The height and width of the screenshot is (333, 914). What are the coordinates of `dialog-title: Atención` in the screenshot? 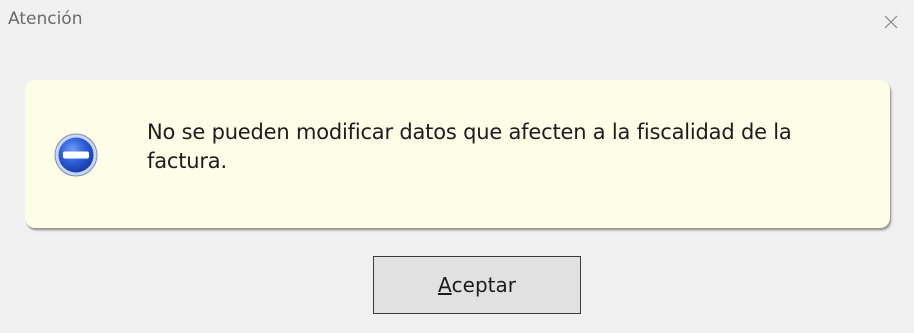 It's located at (45, 19).